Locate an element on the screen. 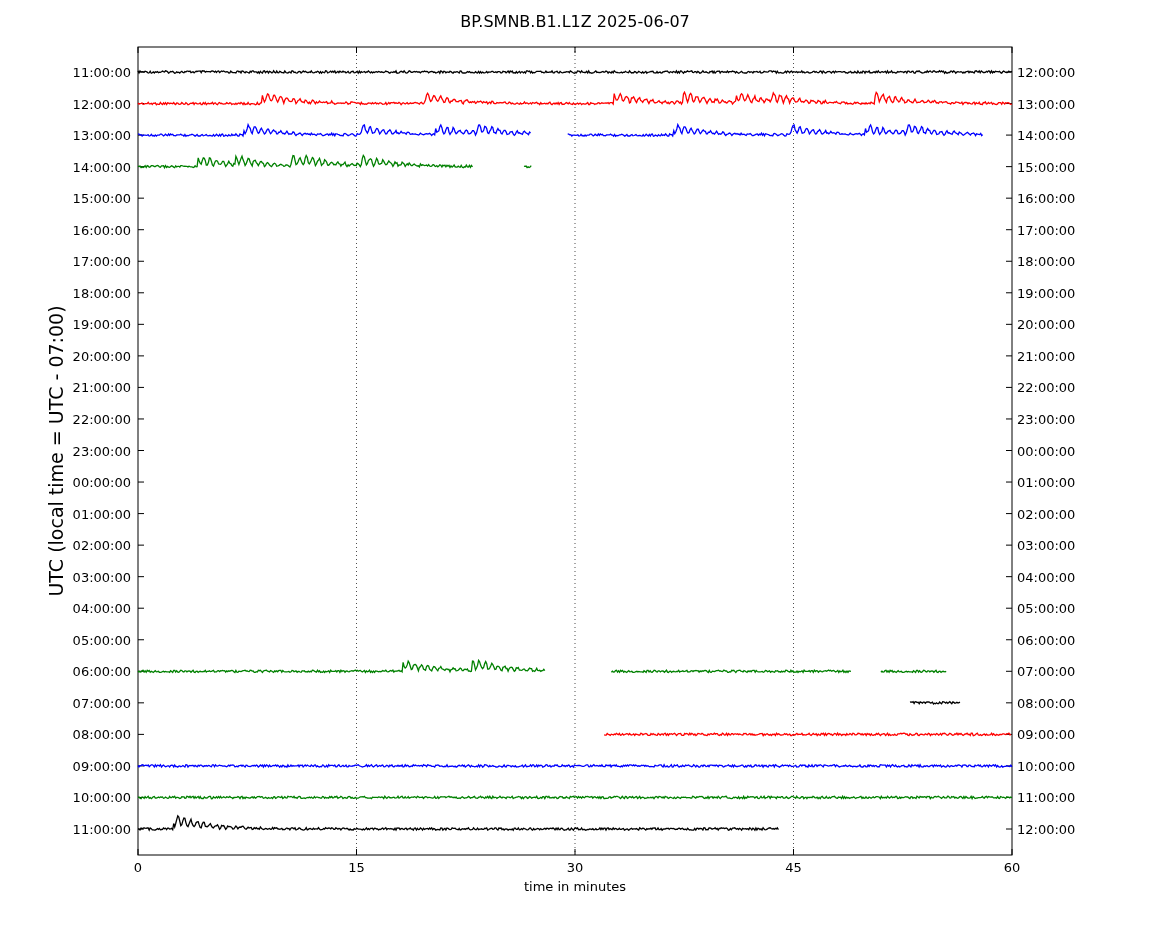  x-tick-label: 15 is located at coordinates (356, 867).